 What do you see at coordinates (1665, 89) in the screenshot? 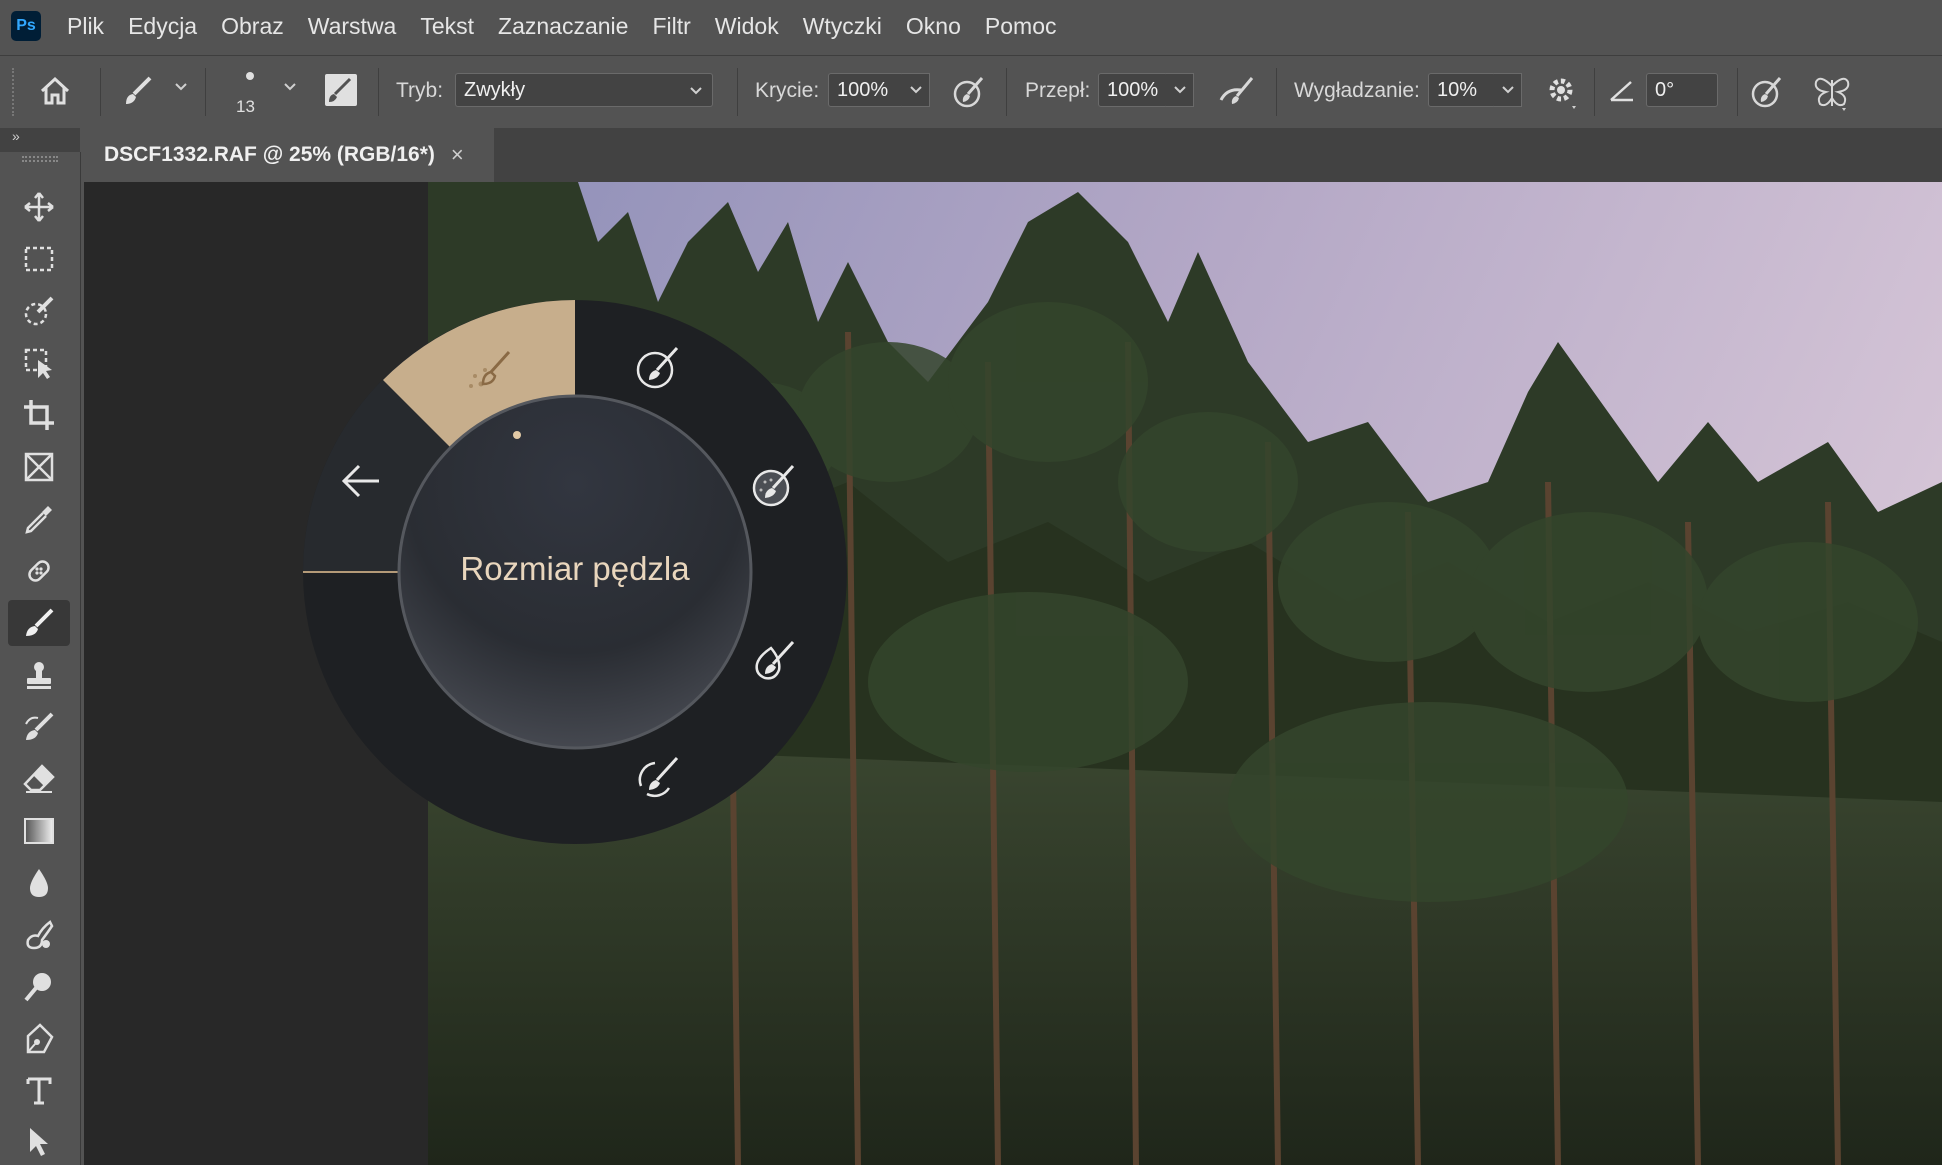
I see `angle-value: 0°` at bounding box center [1665, 89].